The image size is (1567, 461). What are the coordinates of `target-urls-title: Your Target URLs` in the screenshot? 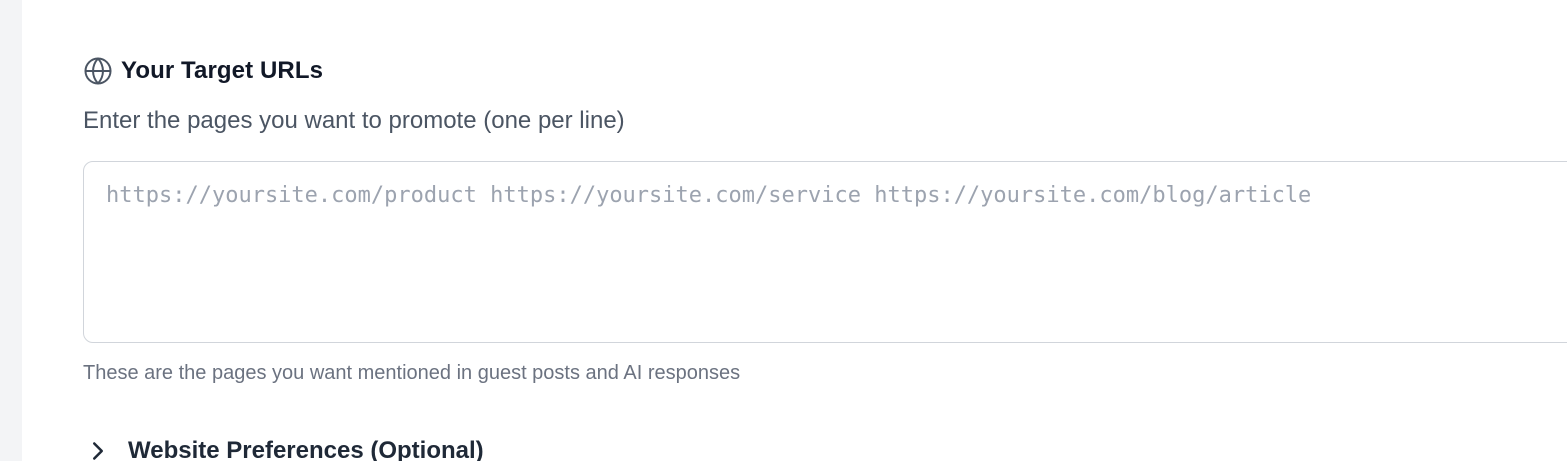 It's located at (222, 70).